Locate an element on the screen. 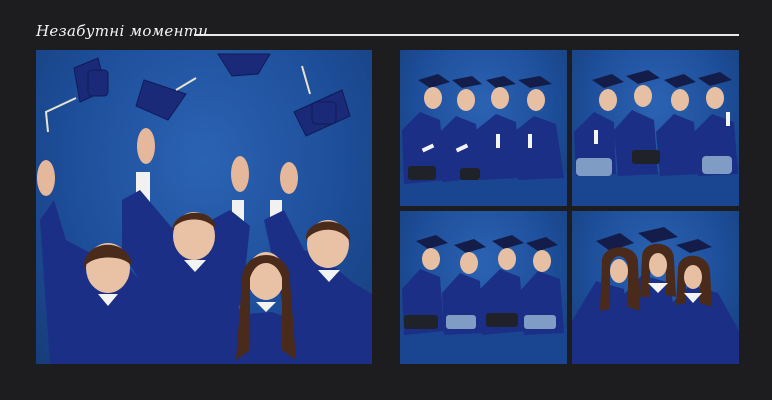 Image resolution: width=772 pixels, height=400 pixels. photo-group-with-diplomas is located at coordinates (483, 128).